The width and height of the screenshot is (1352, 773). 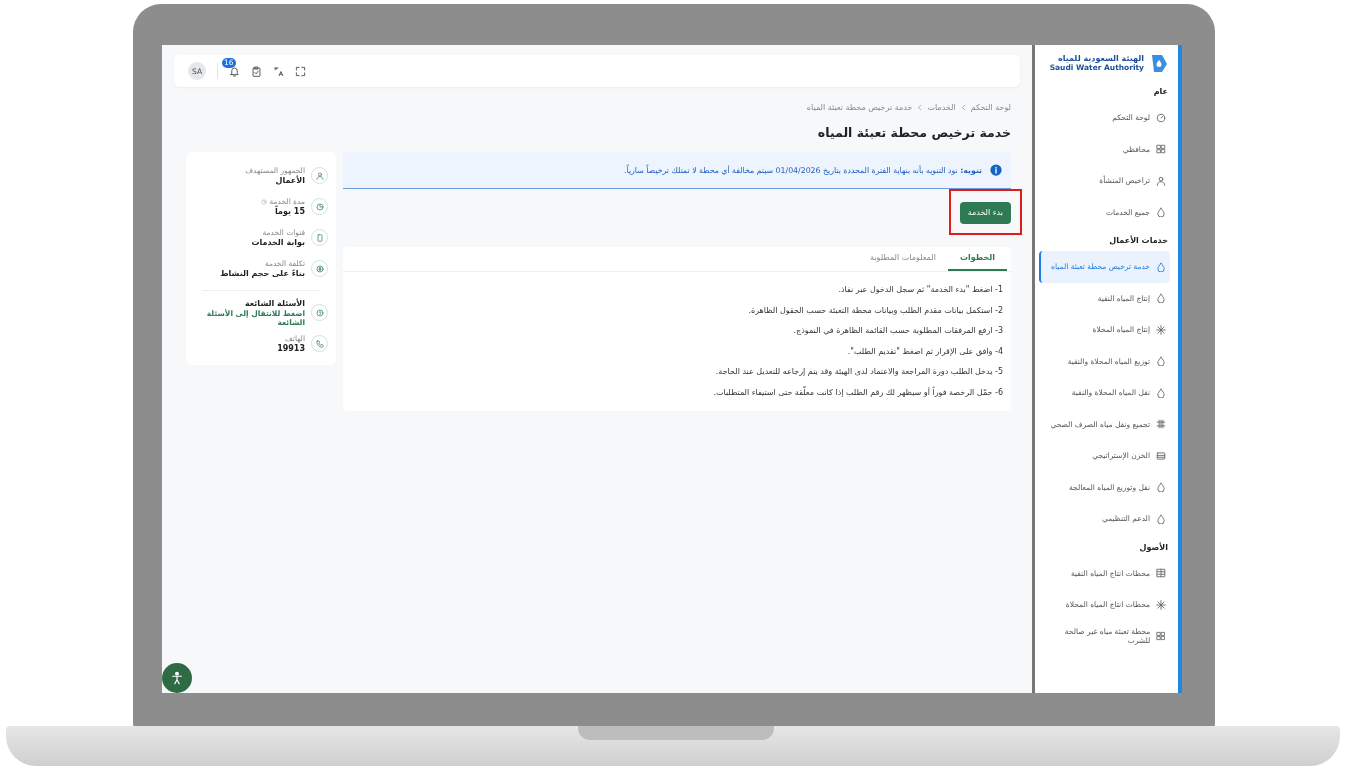 What do you see at coordinates (278, 71) in the screenshot?
I see `translate-icon` at bounding box center [278, 71].